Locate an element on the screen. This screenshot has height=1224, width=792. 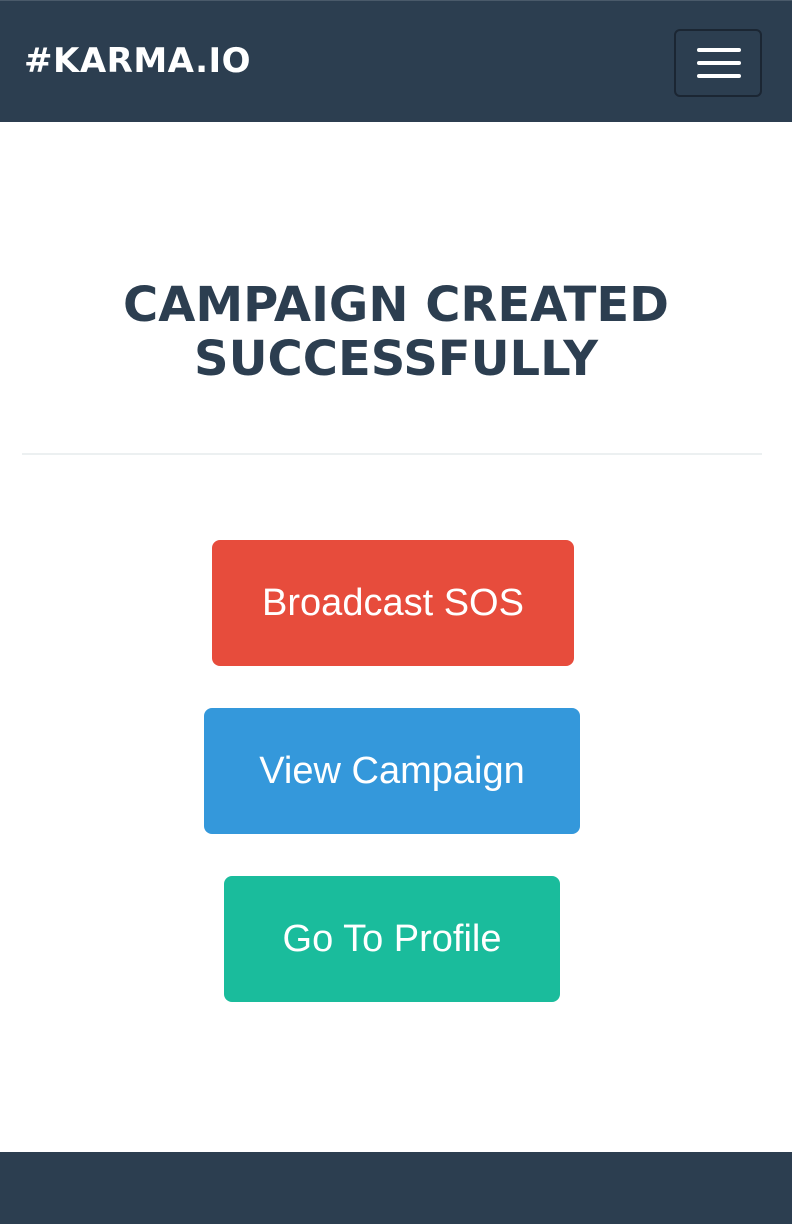
page-title: CAMPAIGN CREATED SUCCESSFULLY is located at coordinates (396, 332).